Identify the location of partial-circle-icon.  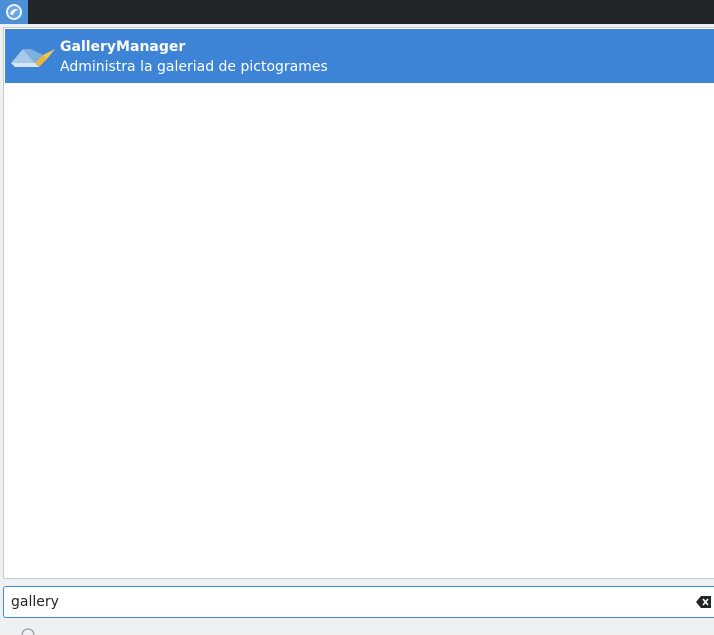
(28, 631).